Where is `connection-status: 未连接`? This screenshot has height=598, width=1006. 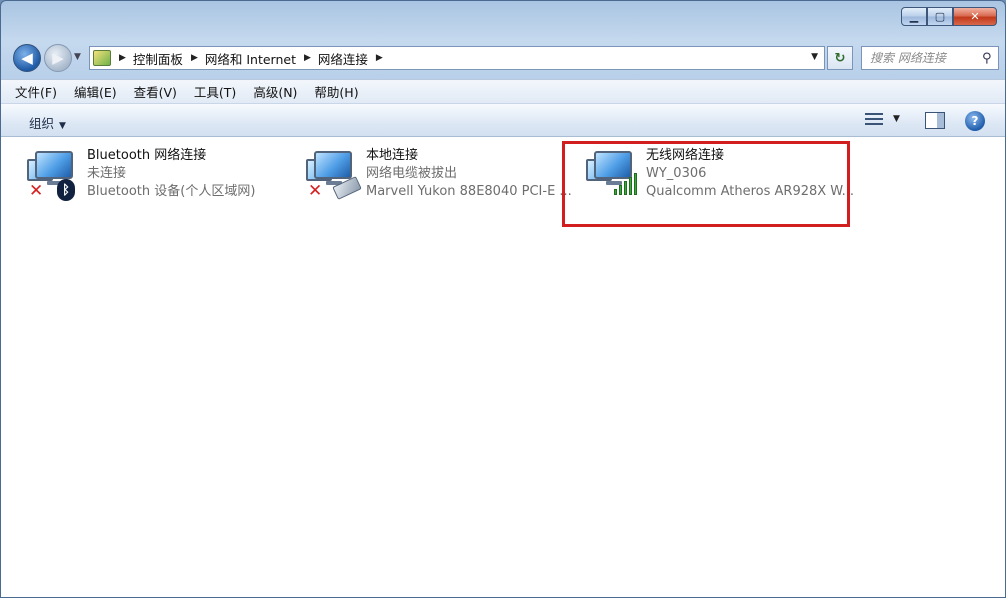
connection-status: 未连接 is located at coordinates (107, 173).